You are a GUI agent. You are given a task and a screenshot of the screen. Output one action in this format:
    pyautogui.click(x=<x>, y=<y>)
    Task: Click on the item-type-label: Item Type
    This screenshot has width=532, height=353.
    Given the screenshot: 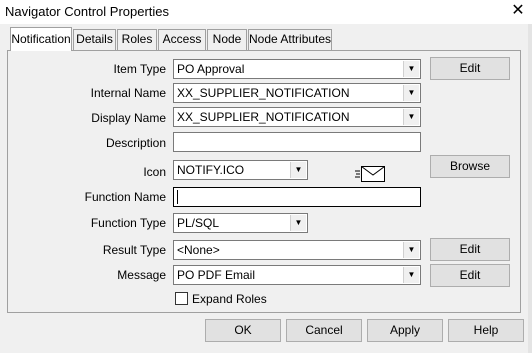 What is the action you would take?
    pyautogui.click(x=139, y=69)
    